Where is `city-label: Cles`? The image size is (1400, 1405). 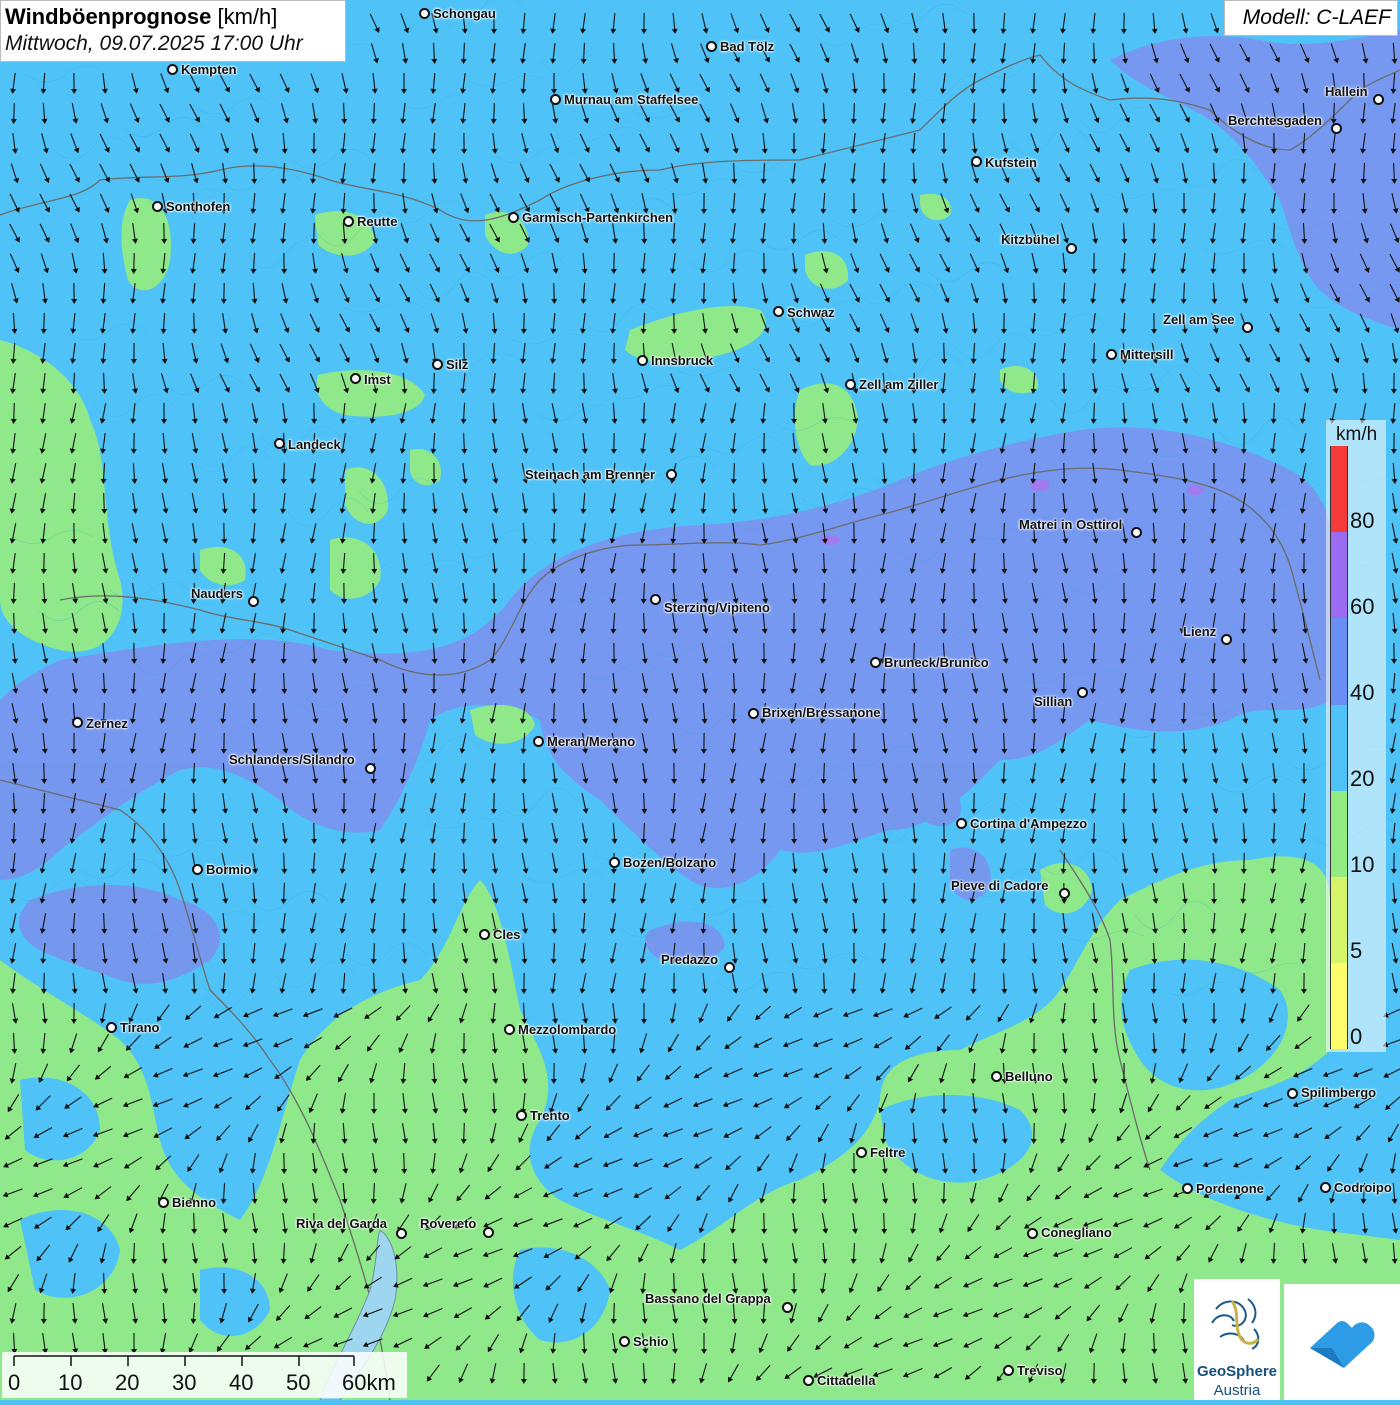
city-label: Cles is located at coordinates (506, 934).